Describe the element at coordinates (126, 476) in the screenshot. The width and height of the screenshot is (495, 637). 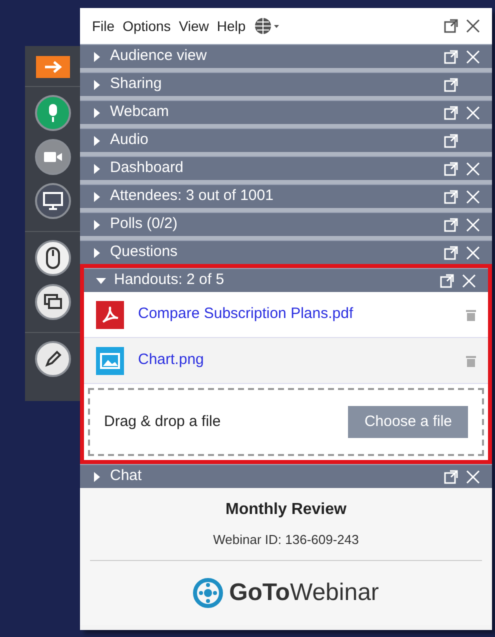
I see `section-title: Chat` at that location.